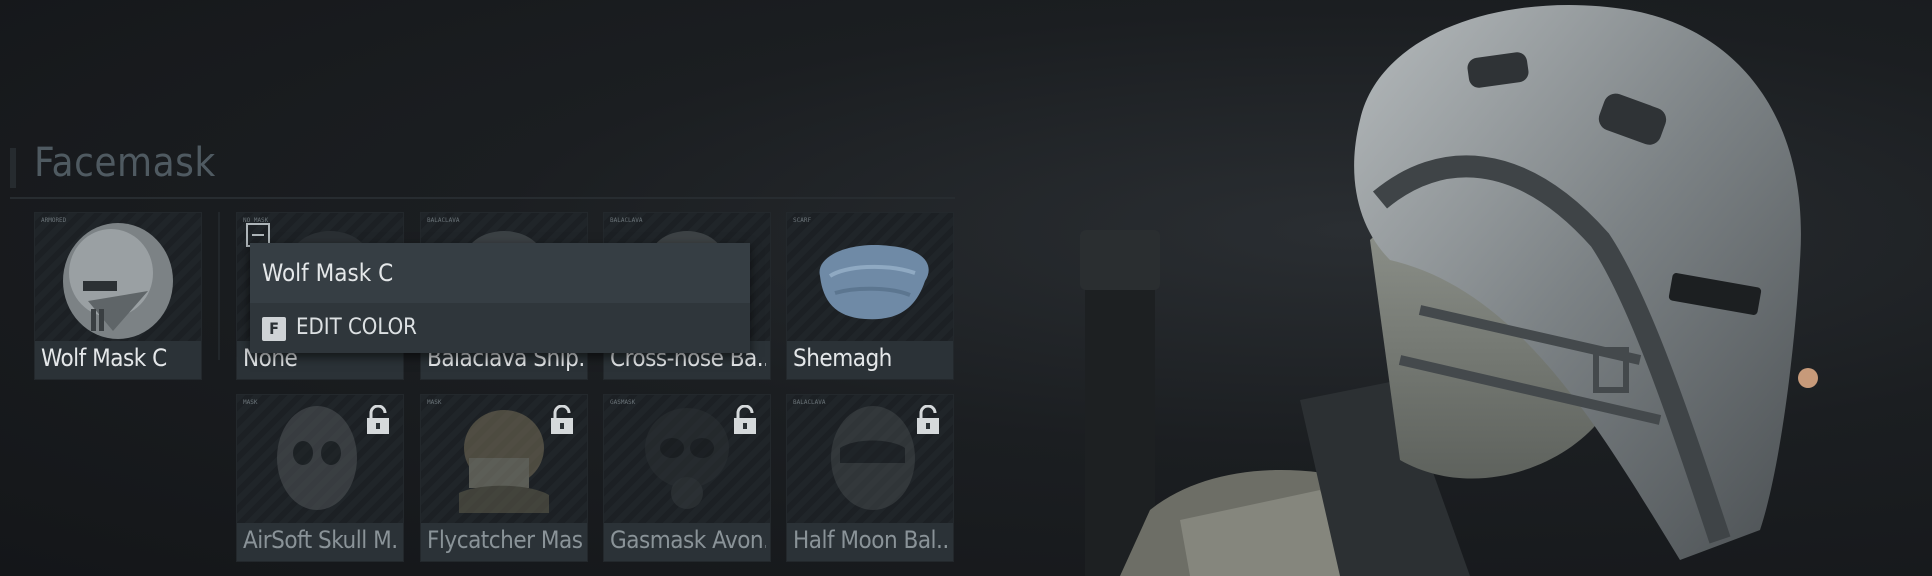  Describe the element at coordinates (482, 198) in the screenshot. I see `section-divider` at that location.